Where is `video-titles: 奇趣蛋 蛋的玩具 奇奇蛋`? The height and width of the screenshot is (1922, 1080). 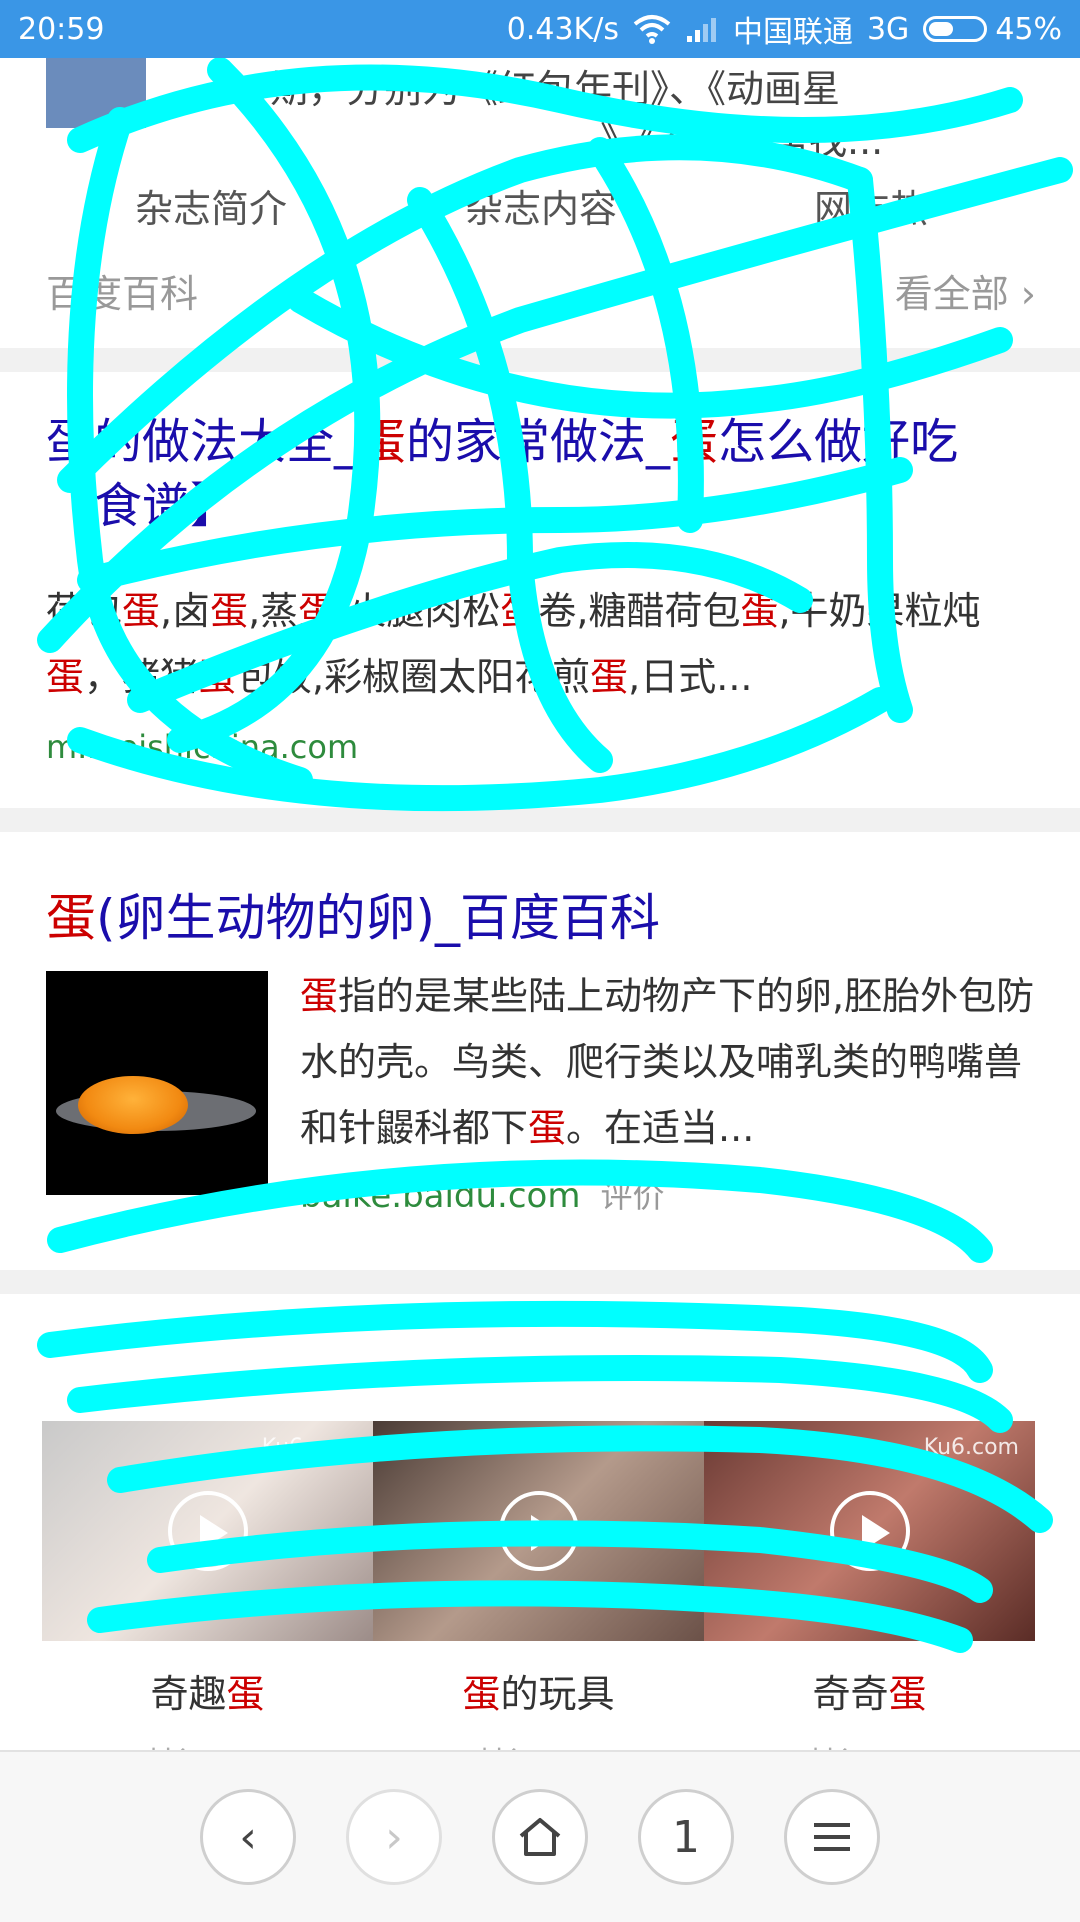
video-titles: 奇趣蛋 蛋的玩具 奇奇蛋 is located at coordinates (538, 1690).